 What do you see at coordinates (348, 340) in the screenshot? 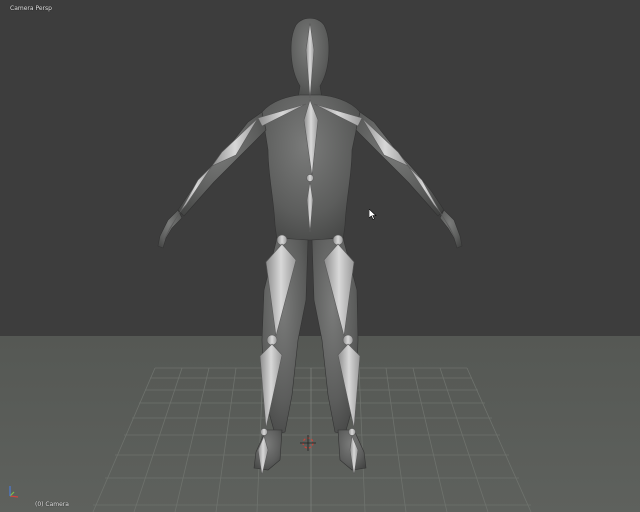
I see `knee-right-joint` at bounding box center [348, 340].